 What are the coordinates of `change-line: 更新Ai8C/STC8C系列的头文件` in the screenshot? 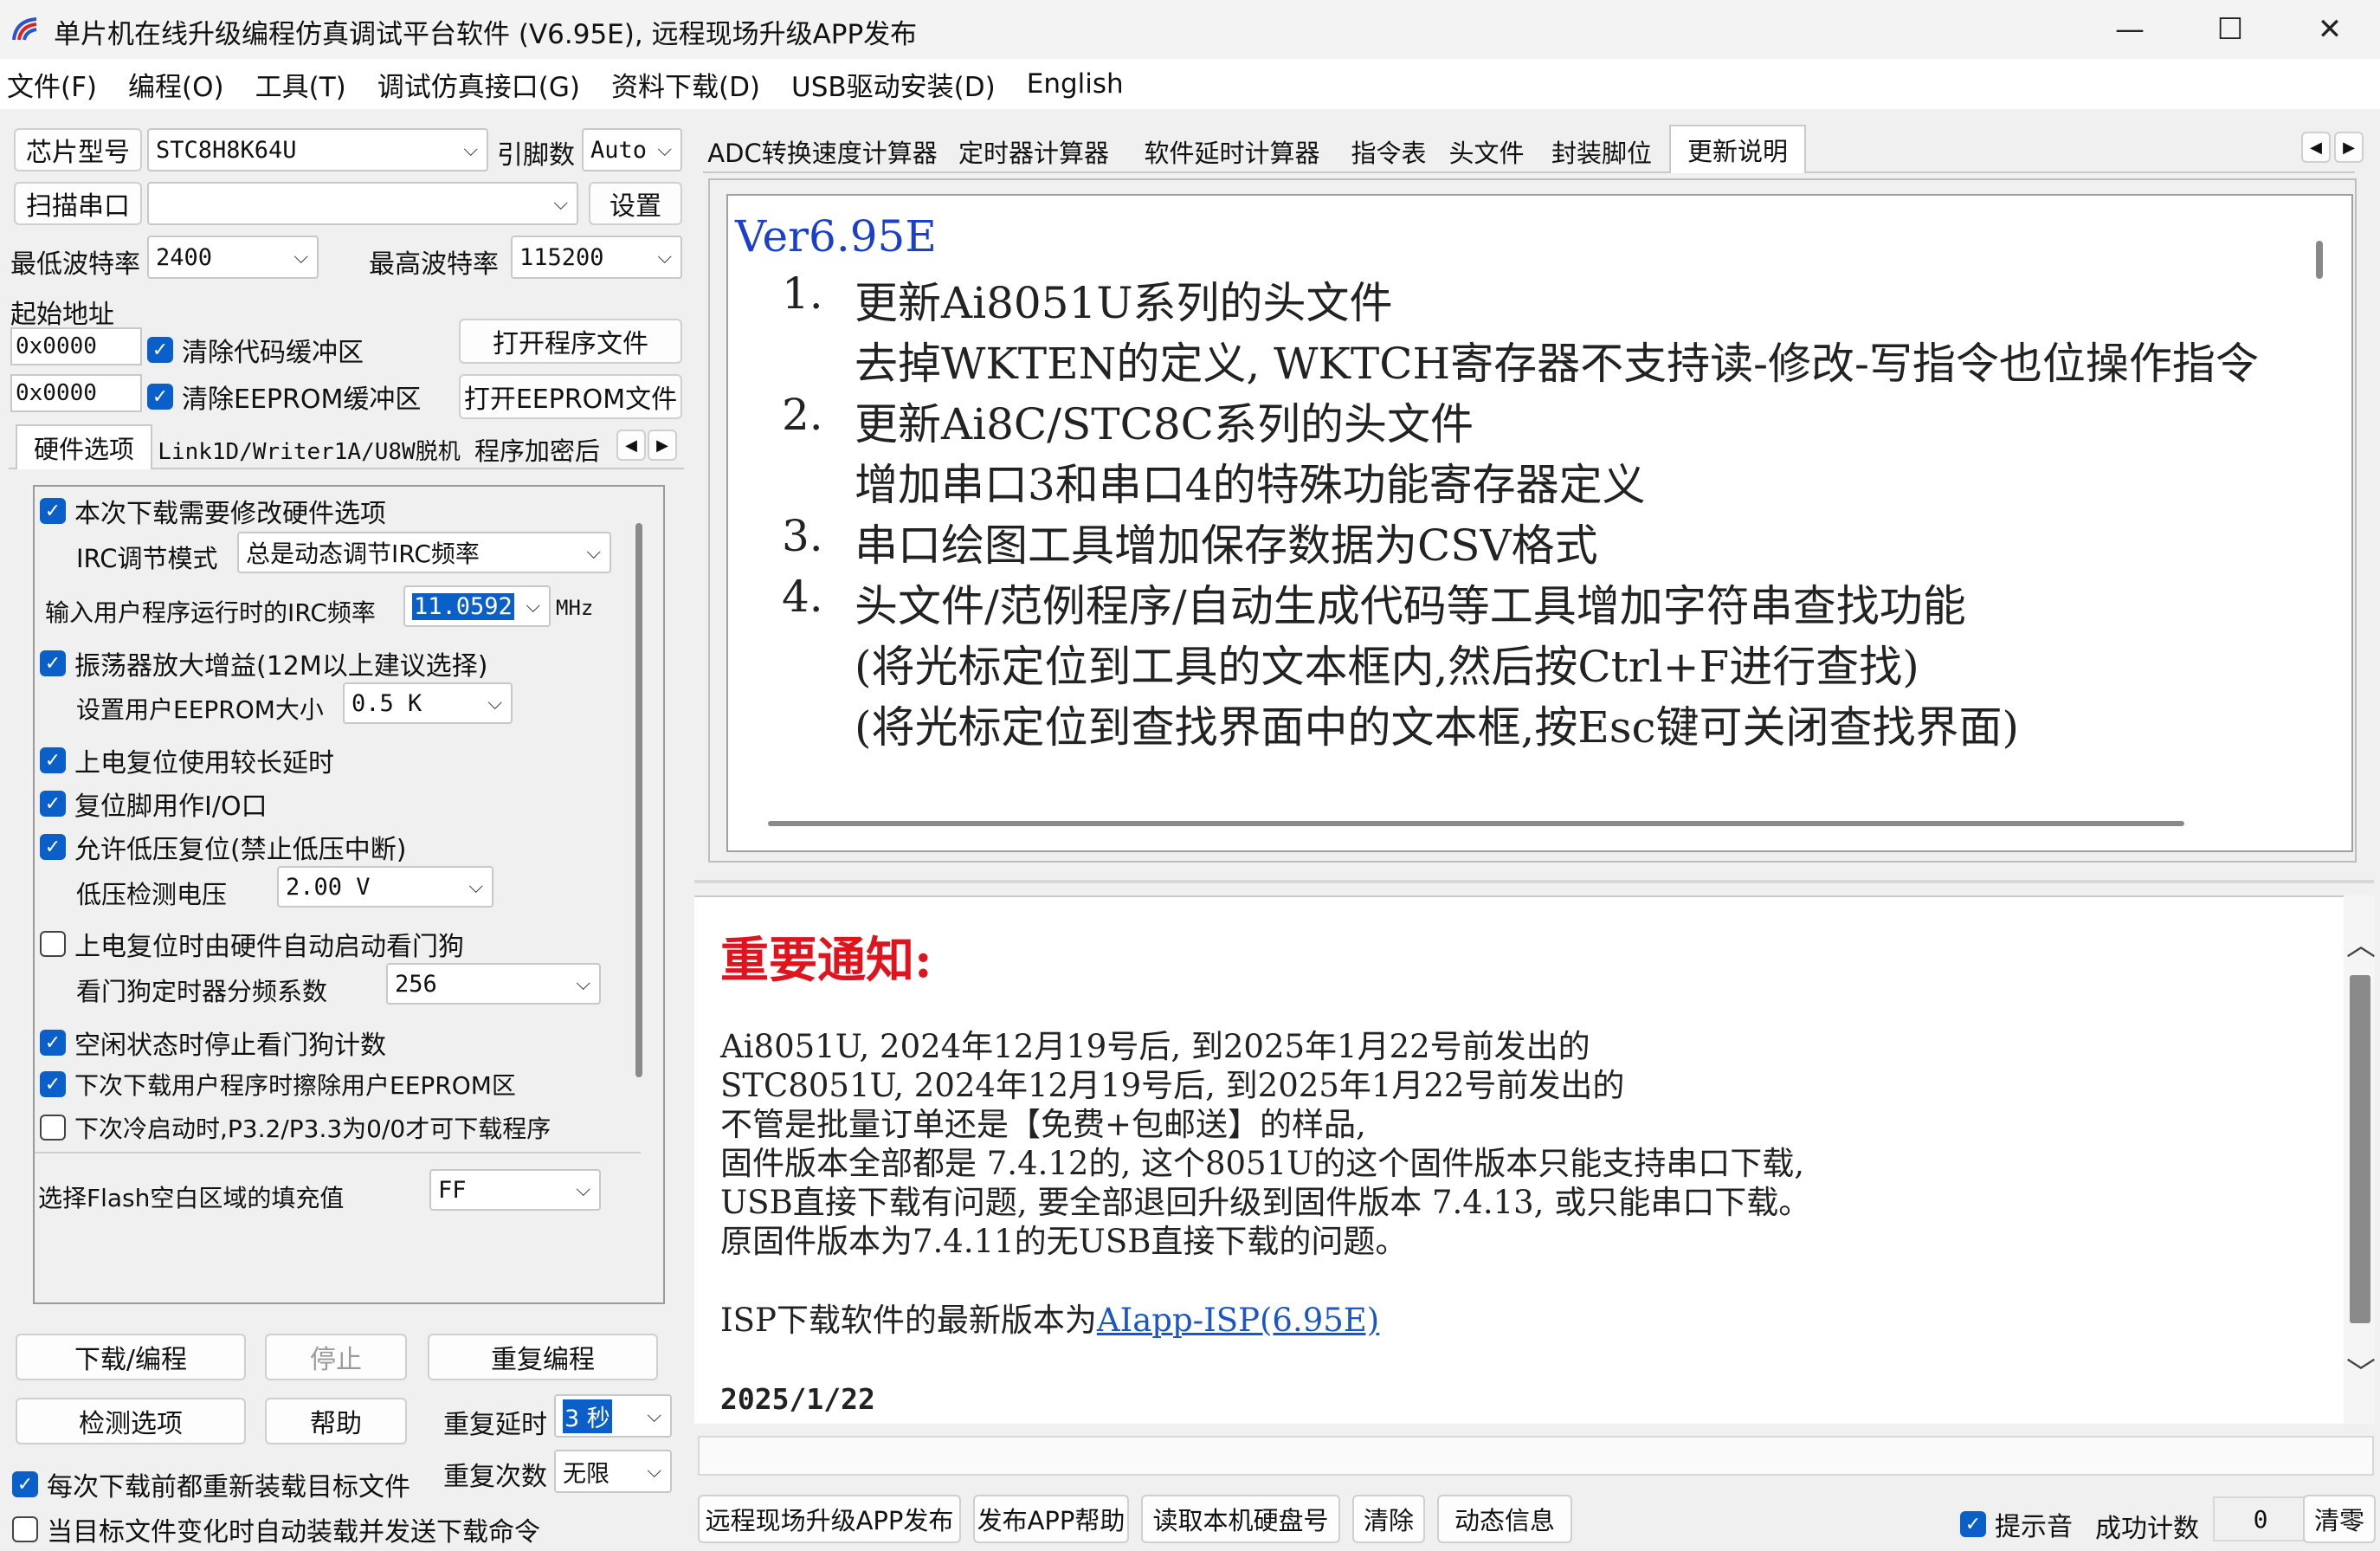 It's located at (1164, 424).